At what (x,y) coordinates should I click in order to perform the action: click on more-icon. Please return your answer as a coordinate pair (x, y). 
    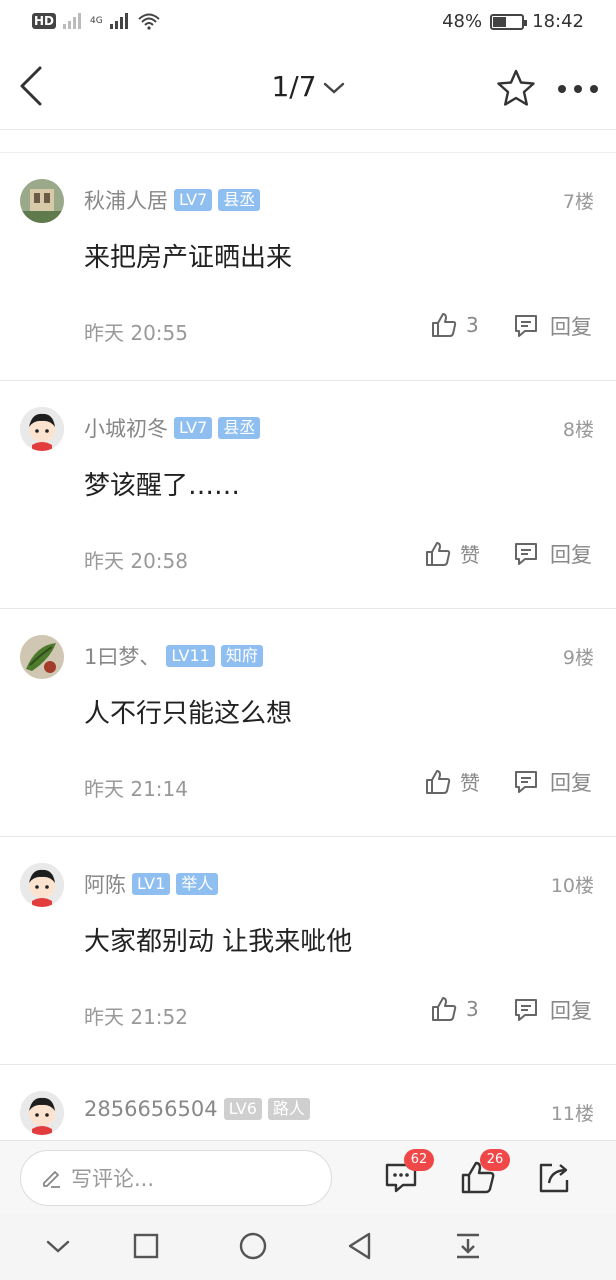
    Looking at the image, I should click on (578, 89).